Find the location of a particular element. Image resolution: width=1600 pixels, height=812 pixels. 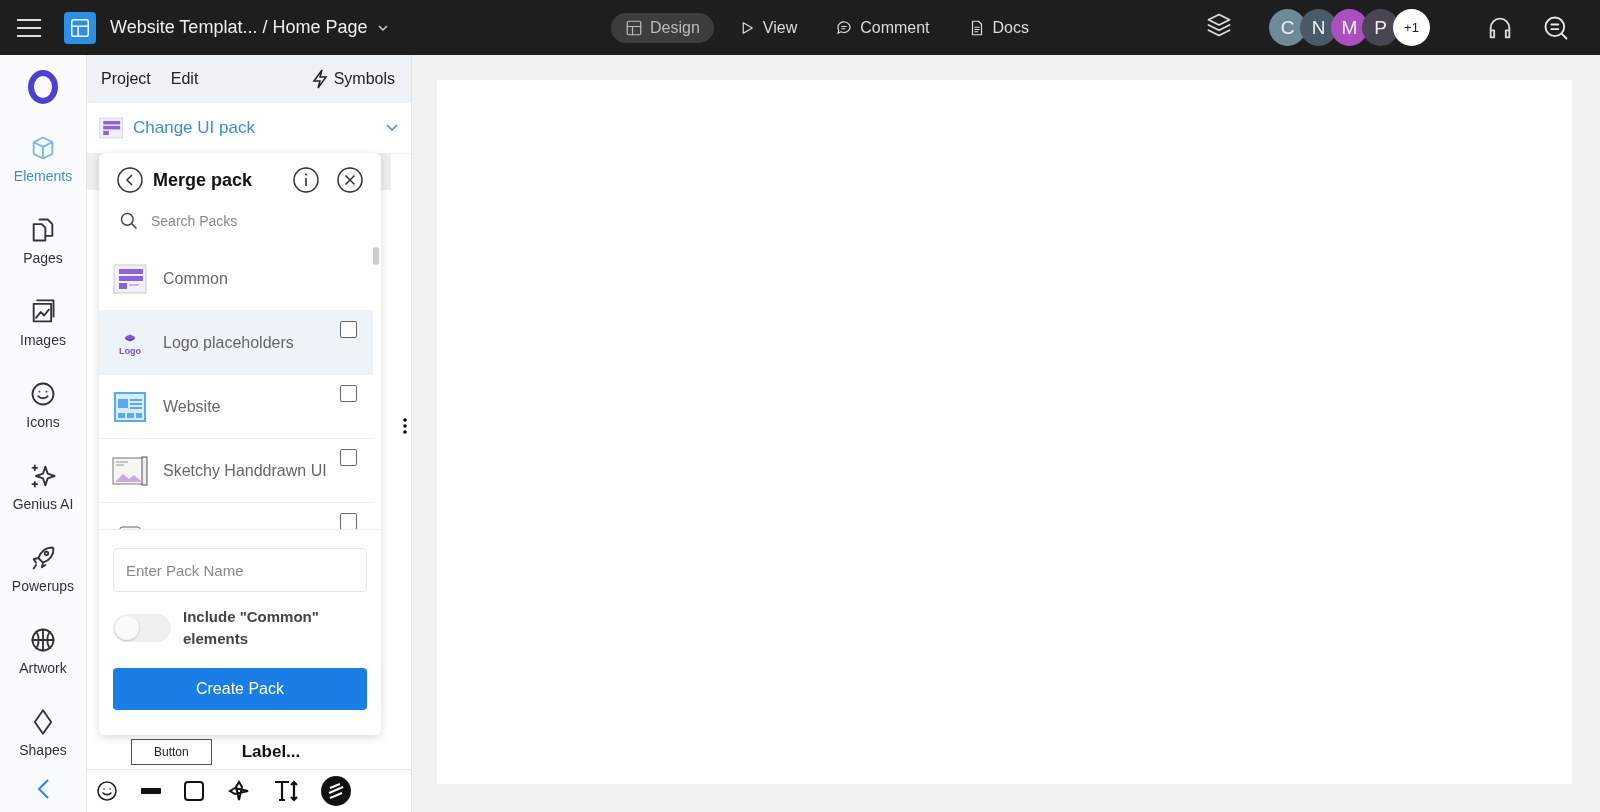

pack-row-highlight: Logo Logo placeholders is located at coordinates (236, 343).